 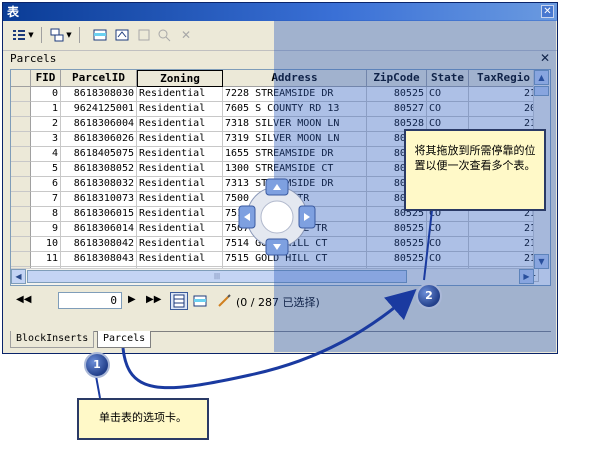 What do you see at coordinates (99, 154) in the screenshot?
I see `table-cell: 8618405075` at bounding box center [99, 154].